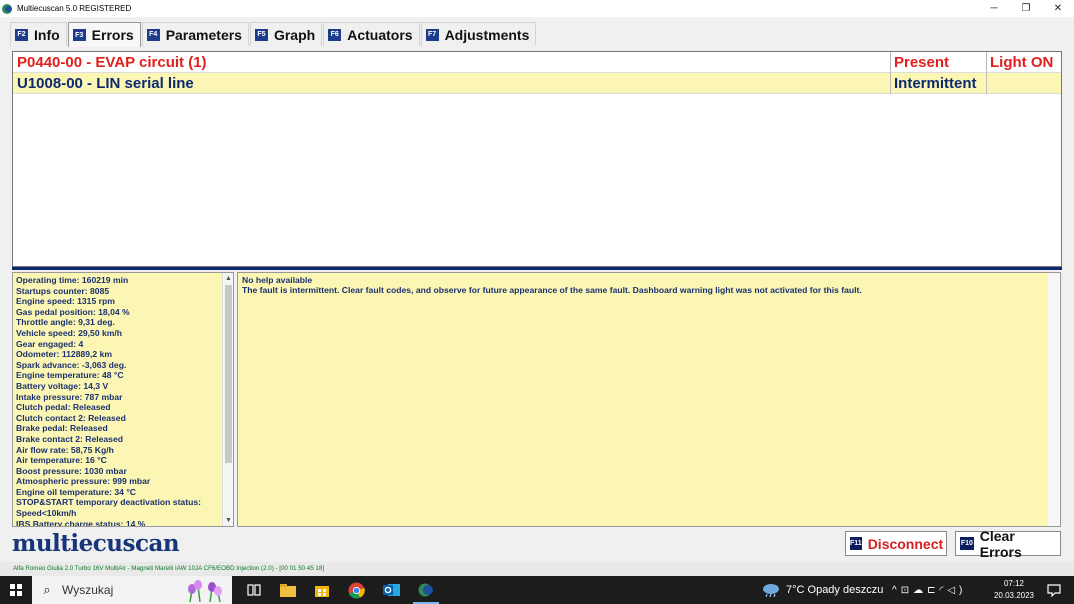 The height and width of the screenshot is (604, 1074). Describe the element at coordinates (153, 34) in the screenshot. I see `f4-key-icon: F4` at that location.